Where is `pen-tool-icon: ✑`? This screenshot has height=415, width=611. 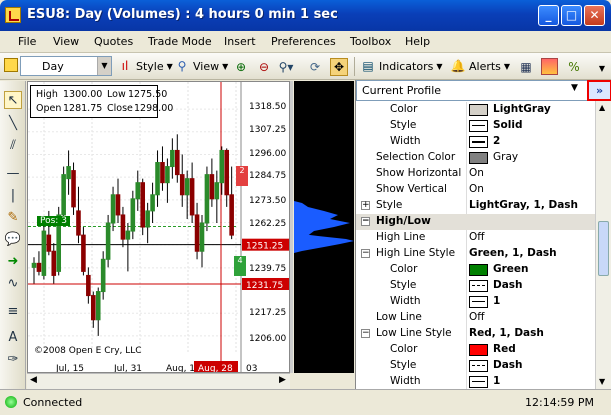
pen-tool-icon: ✑ is located at coordinates (13, 360).